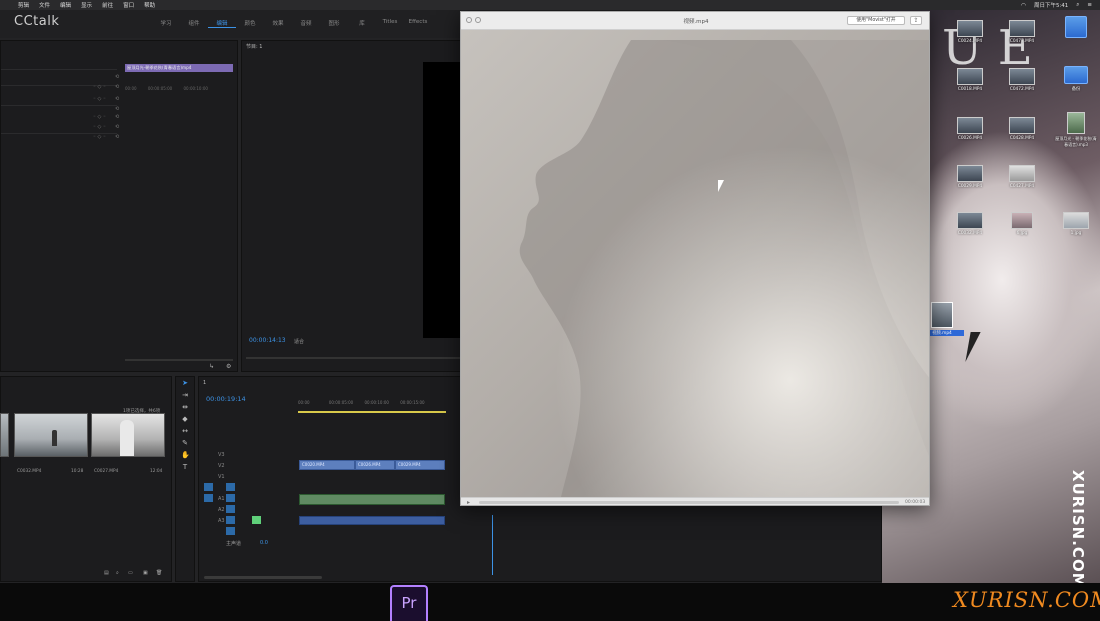  I want to click on timeline-tab: 1, so click(204, 383).